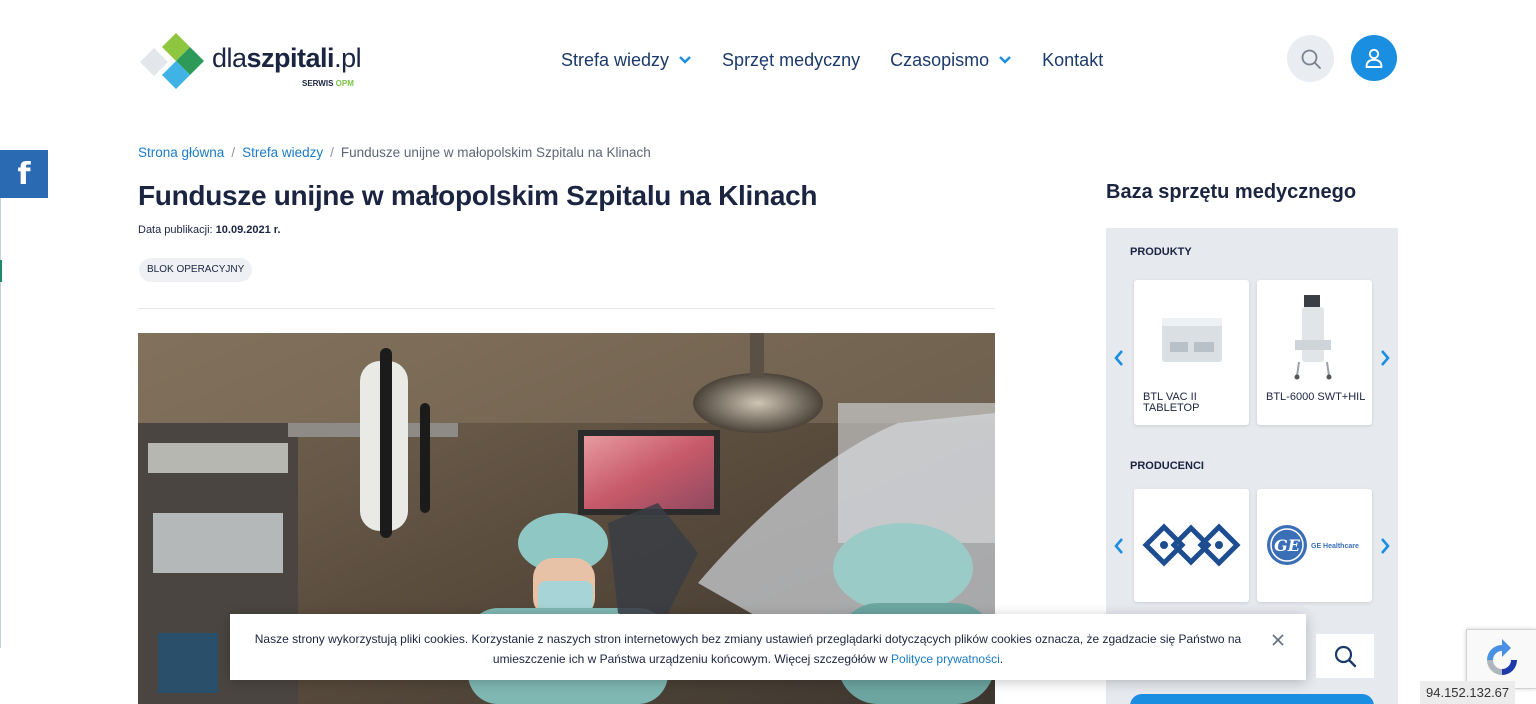 The width and height of the screenshot is (1536, 704). I want to click on article-divider, so click(566, 308).